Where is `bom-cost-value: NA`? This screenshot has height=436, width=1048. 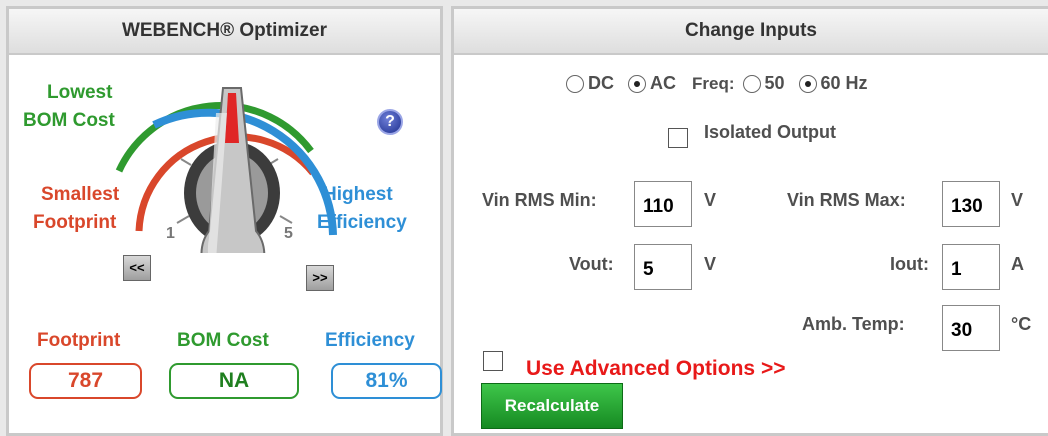 bom-cost-value: NA is located at coordinates (234, 381).